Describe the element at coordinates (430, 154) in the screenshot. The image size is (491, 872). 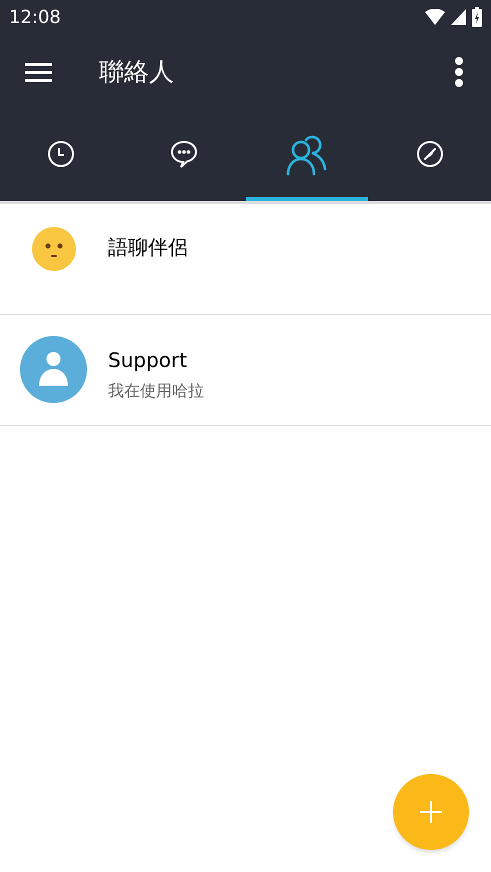
I see `compass-icon` at that location.